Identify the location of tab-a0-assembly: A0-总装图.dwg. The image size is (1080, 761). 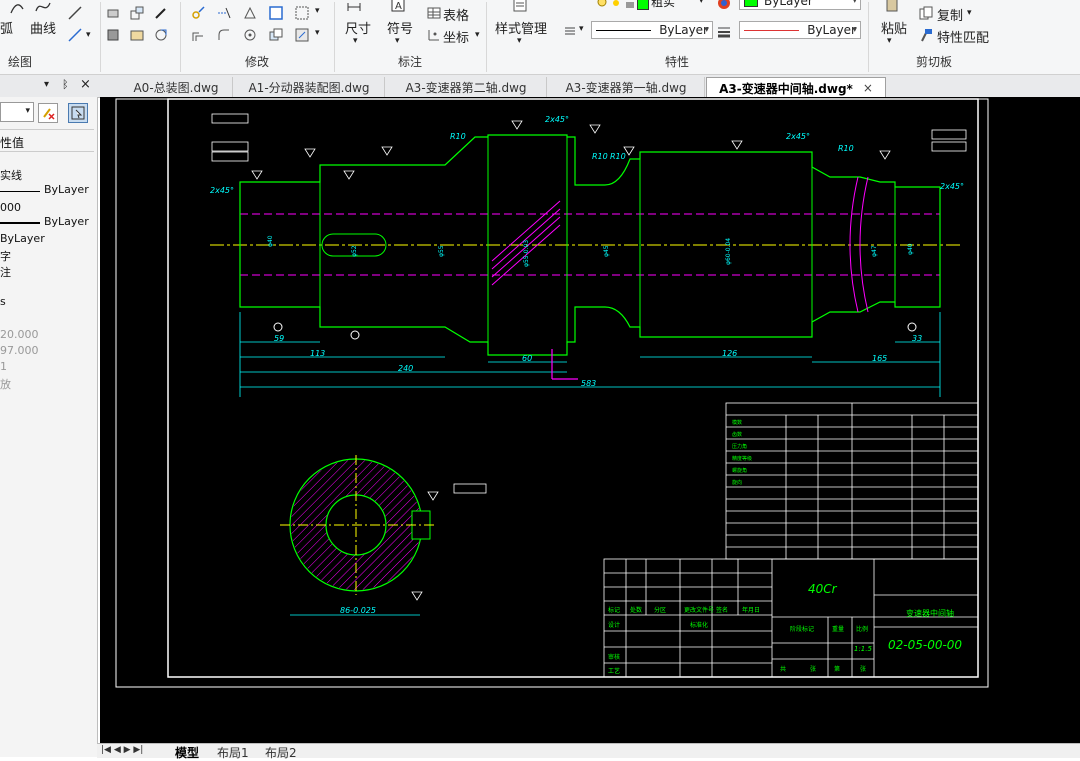
(176, 87).